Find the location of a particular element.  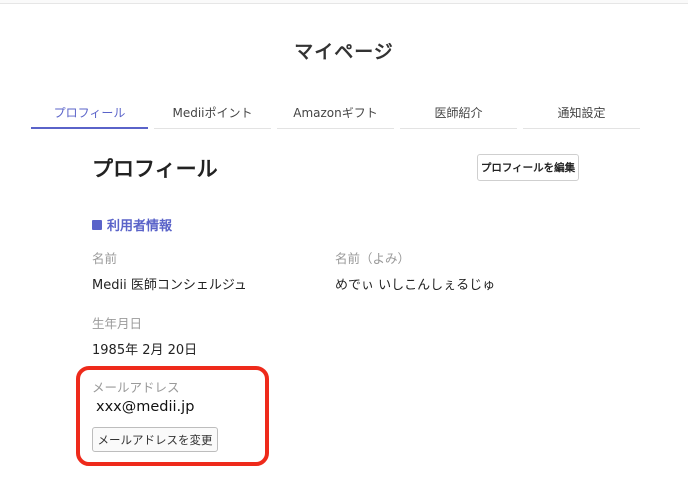

profile-section-title: プロフィール is located at coordinates (155, 169).